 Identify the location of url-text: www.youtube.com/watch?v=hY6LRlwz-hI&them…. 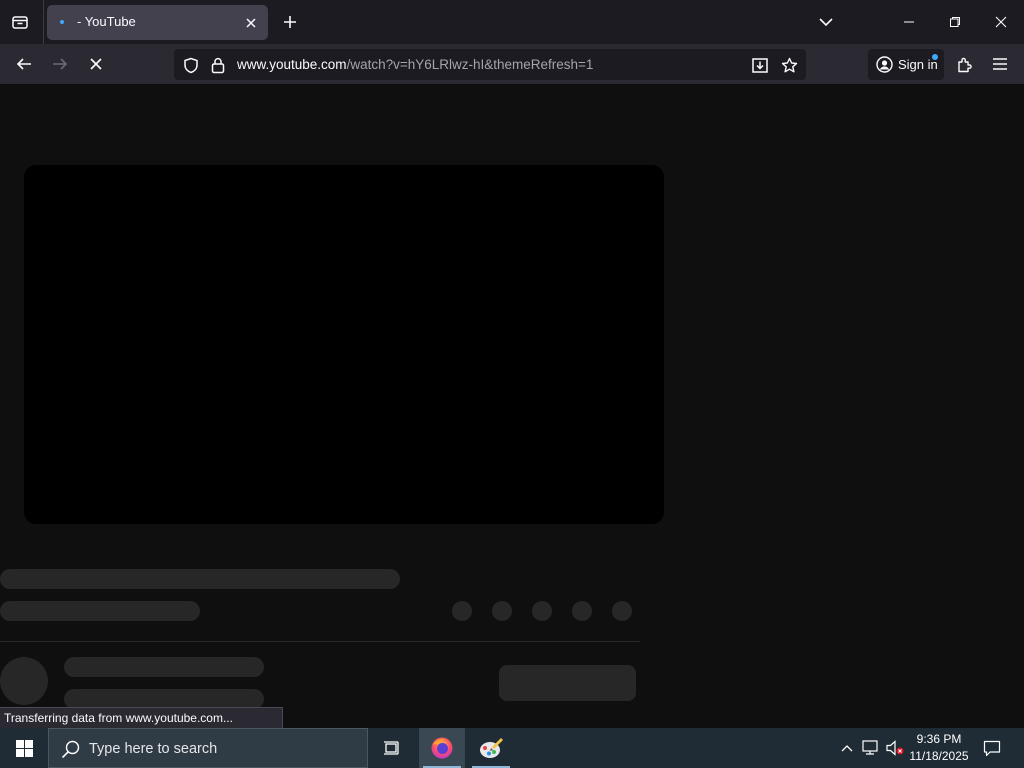
(415, 64).